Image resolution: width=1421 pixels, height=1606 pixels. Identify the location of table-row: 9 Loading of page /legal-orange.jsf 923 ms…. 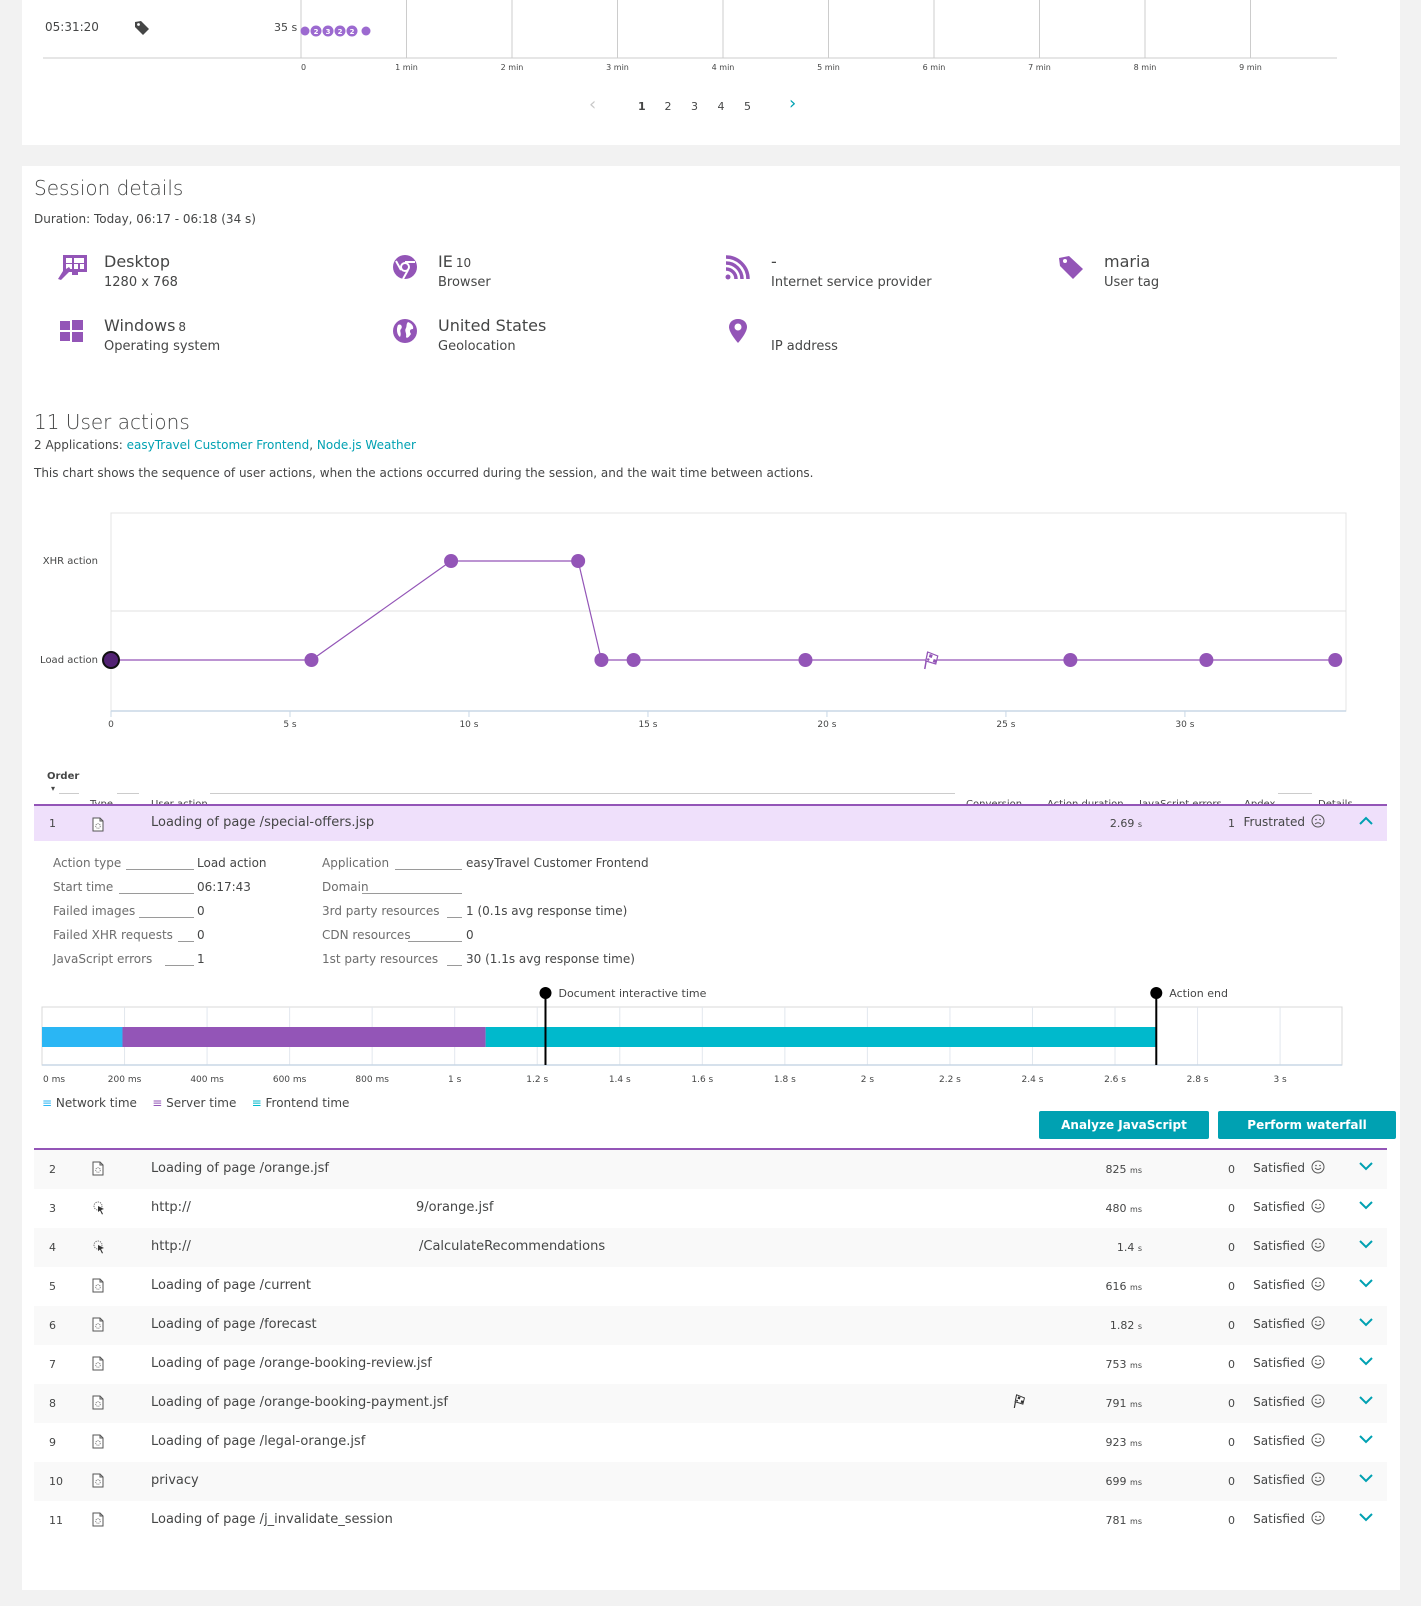
(710, 1442).